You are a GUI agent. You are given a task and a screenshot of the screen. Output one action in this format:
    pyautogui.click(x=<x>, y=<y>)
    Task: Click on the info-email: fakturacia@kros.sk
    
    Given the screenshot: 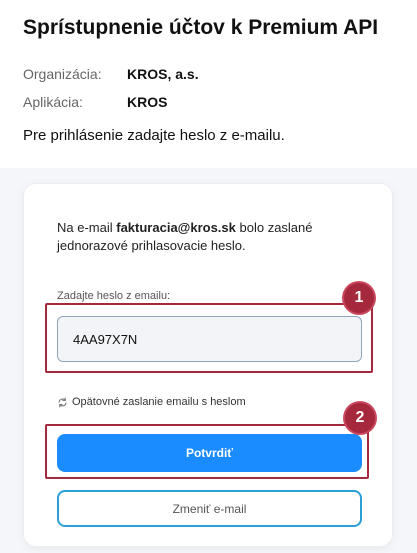 What is the action you would take?
    pyautogui.click(x=176, y=227)
    